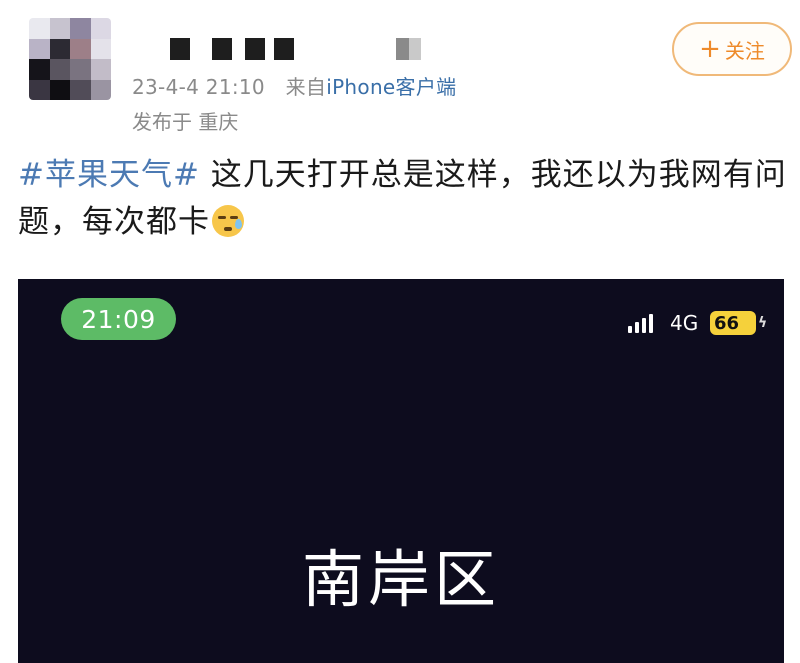  I want to click on follow-button: + 关注, so click(732, 49).